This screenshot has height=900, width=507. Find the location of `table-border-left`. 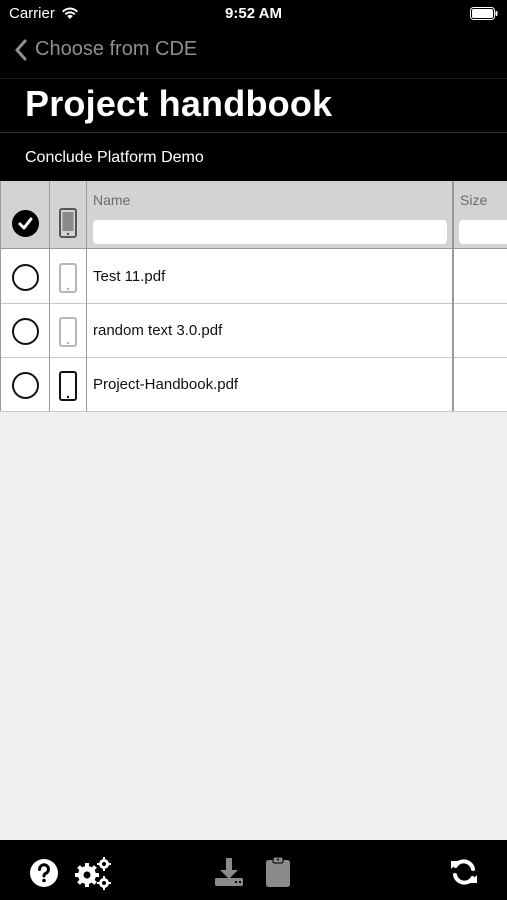

table-border-left is located at coordinates (0, 296).